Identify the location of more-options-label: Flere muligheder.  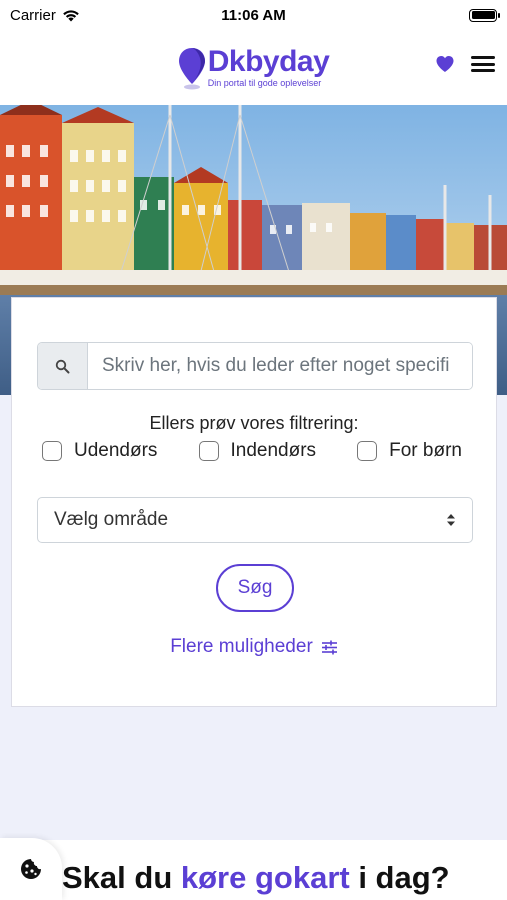
(241, 646).